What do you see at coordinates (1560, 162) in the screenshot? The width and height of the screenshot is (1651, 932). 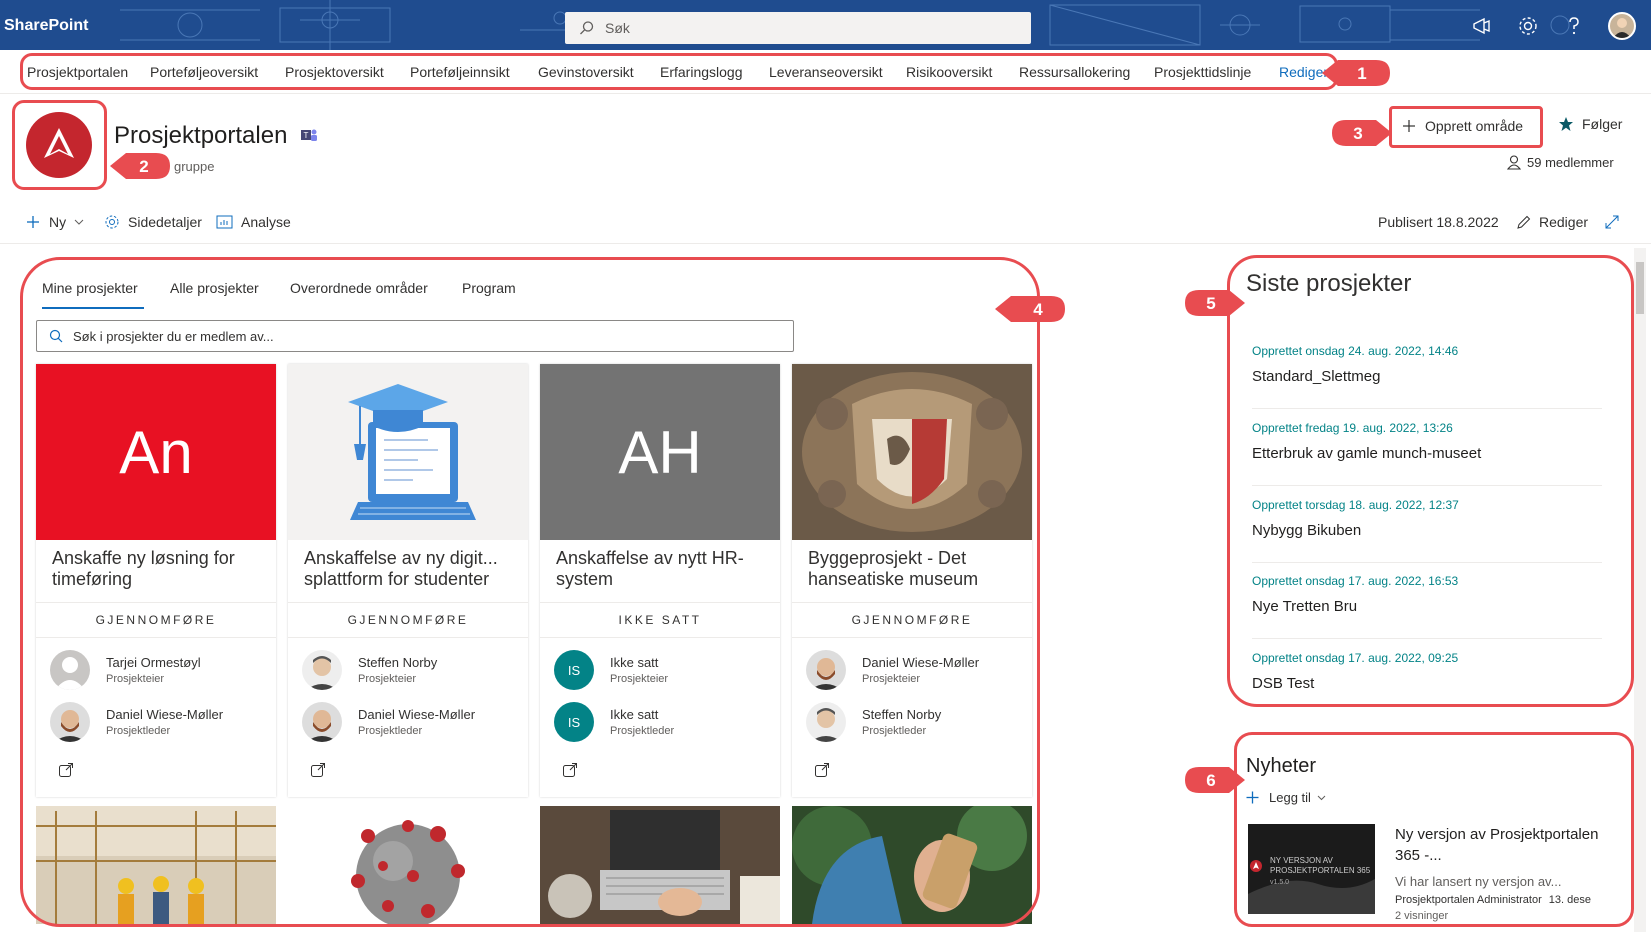 I see `members-count: 59 medlemmer` at bounding box center [1560, 162].